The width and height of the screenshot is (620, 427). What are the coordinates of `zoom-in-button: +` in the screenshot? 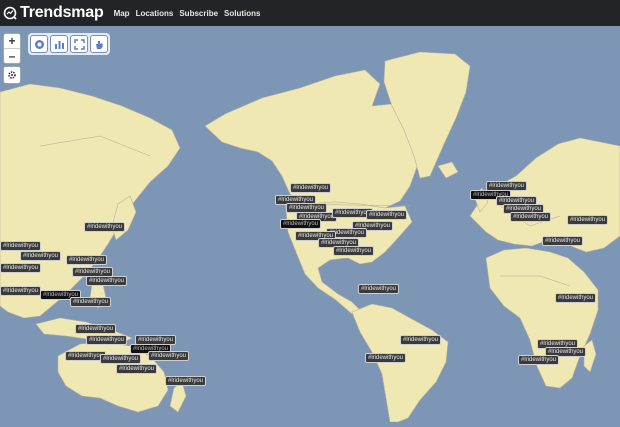 It's located at (12, 41).